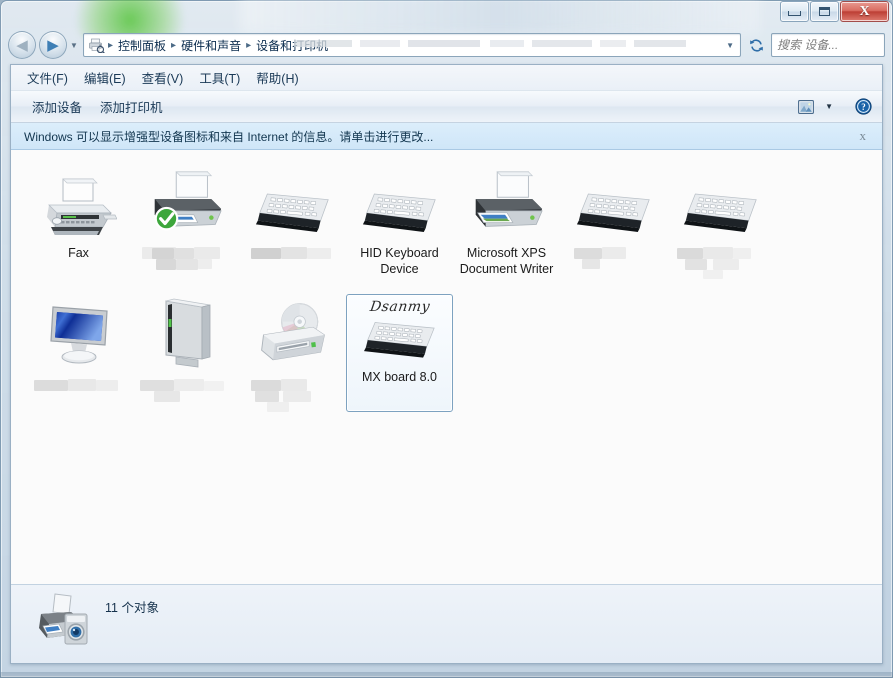 Image resolution: width=893 pixels, height=678 pixels. Describe the element at coordinates (105, 77) in the screenshot. I see `menu-edit: 编辑(E)` at that location.